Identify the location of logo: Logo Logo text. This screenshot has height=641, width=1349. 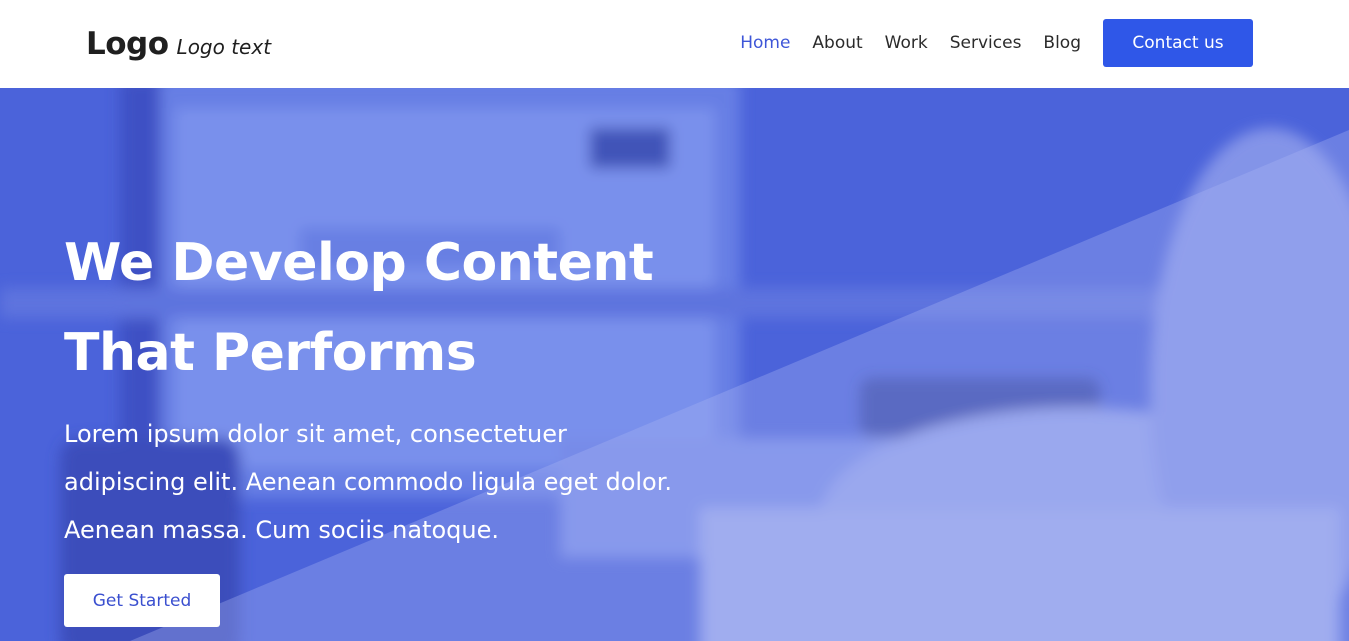
(178, 44).